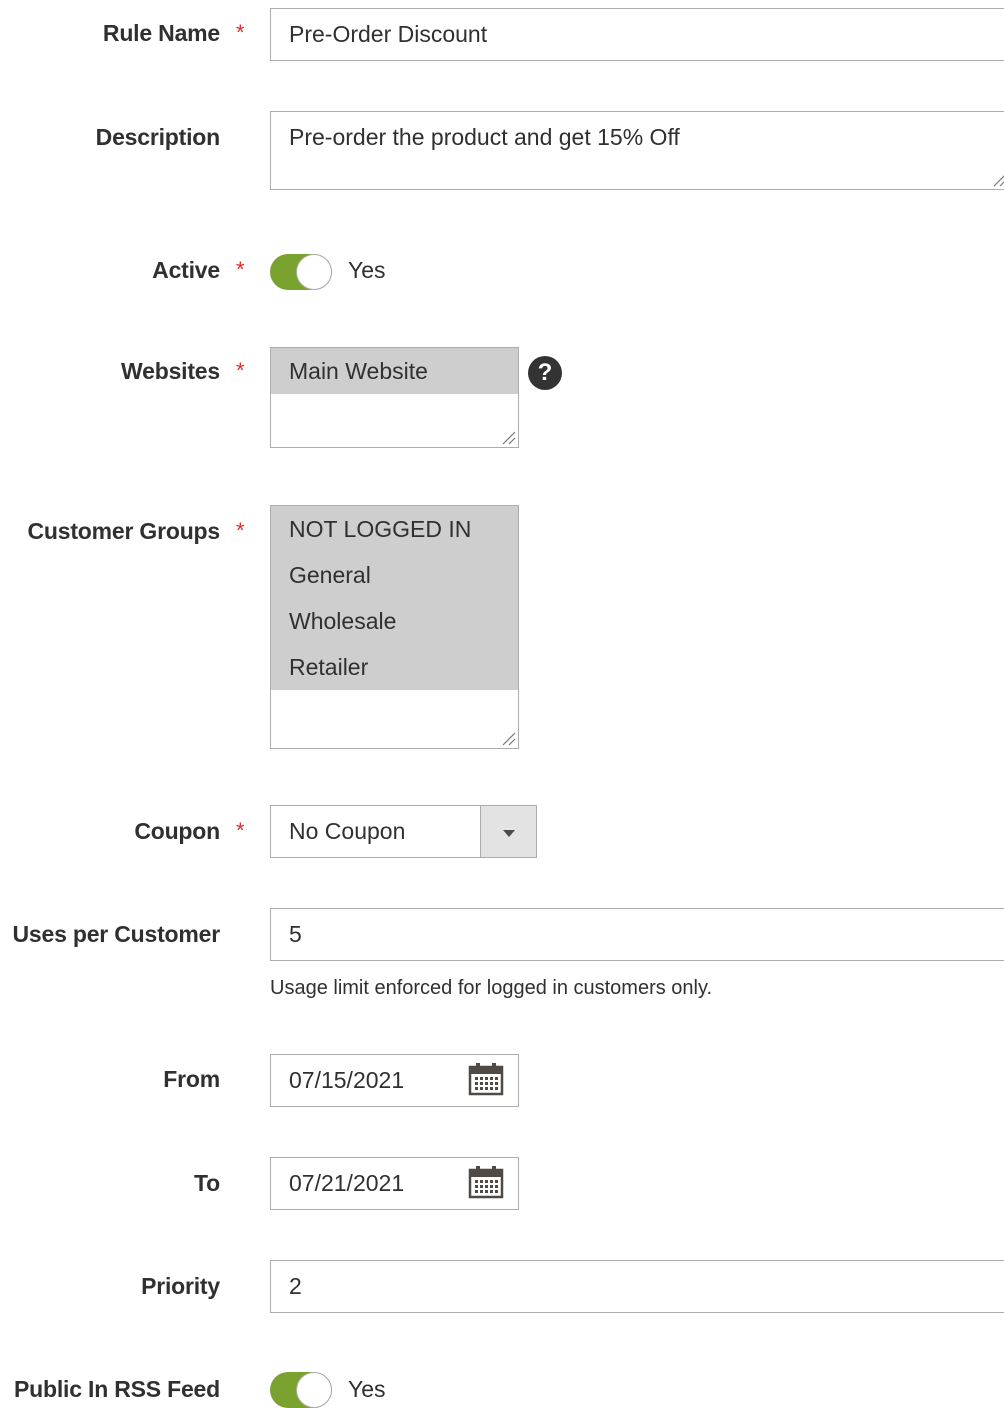 Image resolution: width=1004 pixels, height=1408 pixels. I want to click on description-textarea: Pre-order the product and get 15% Off, so click(637, 150).